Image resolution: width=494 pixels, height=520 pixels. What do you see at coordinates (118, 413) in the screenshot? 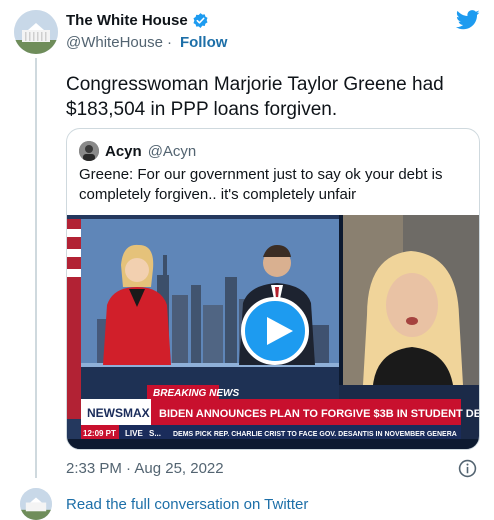
I see `network-logo: NEWSMAX` at bounding box center [118, 413].